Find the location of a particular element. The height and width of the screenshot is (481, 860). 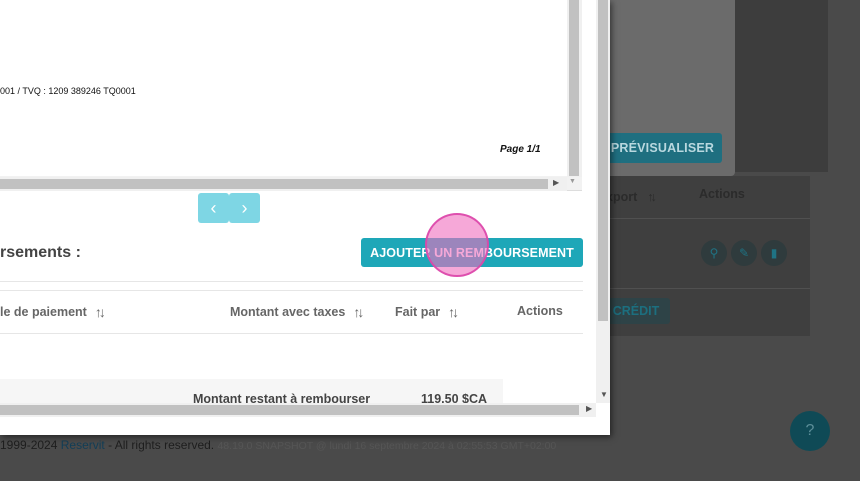

summary-row: Montant restant à rembourser 119,50 $CA is located at coordinates (251, 391).